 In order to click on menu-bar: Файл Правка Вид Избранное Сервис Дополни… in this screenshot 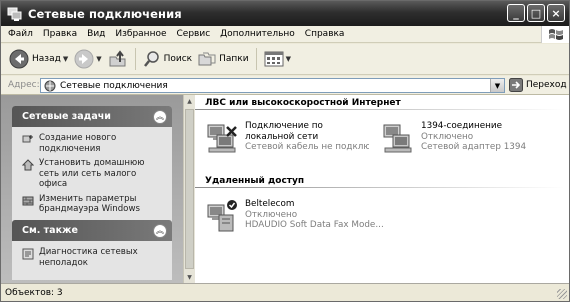, I will do `click(285, 34)`.